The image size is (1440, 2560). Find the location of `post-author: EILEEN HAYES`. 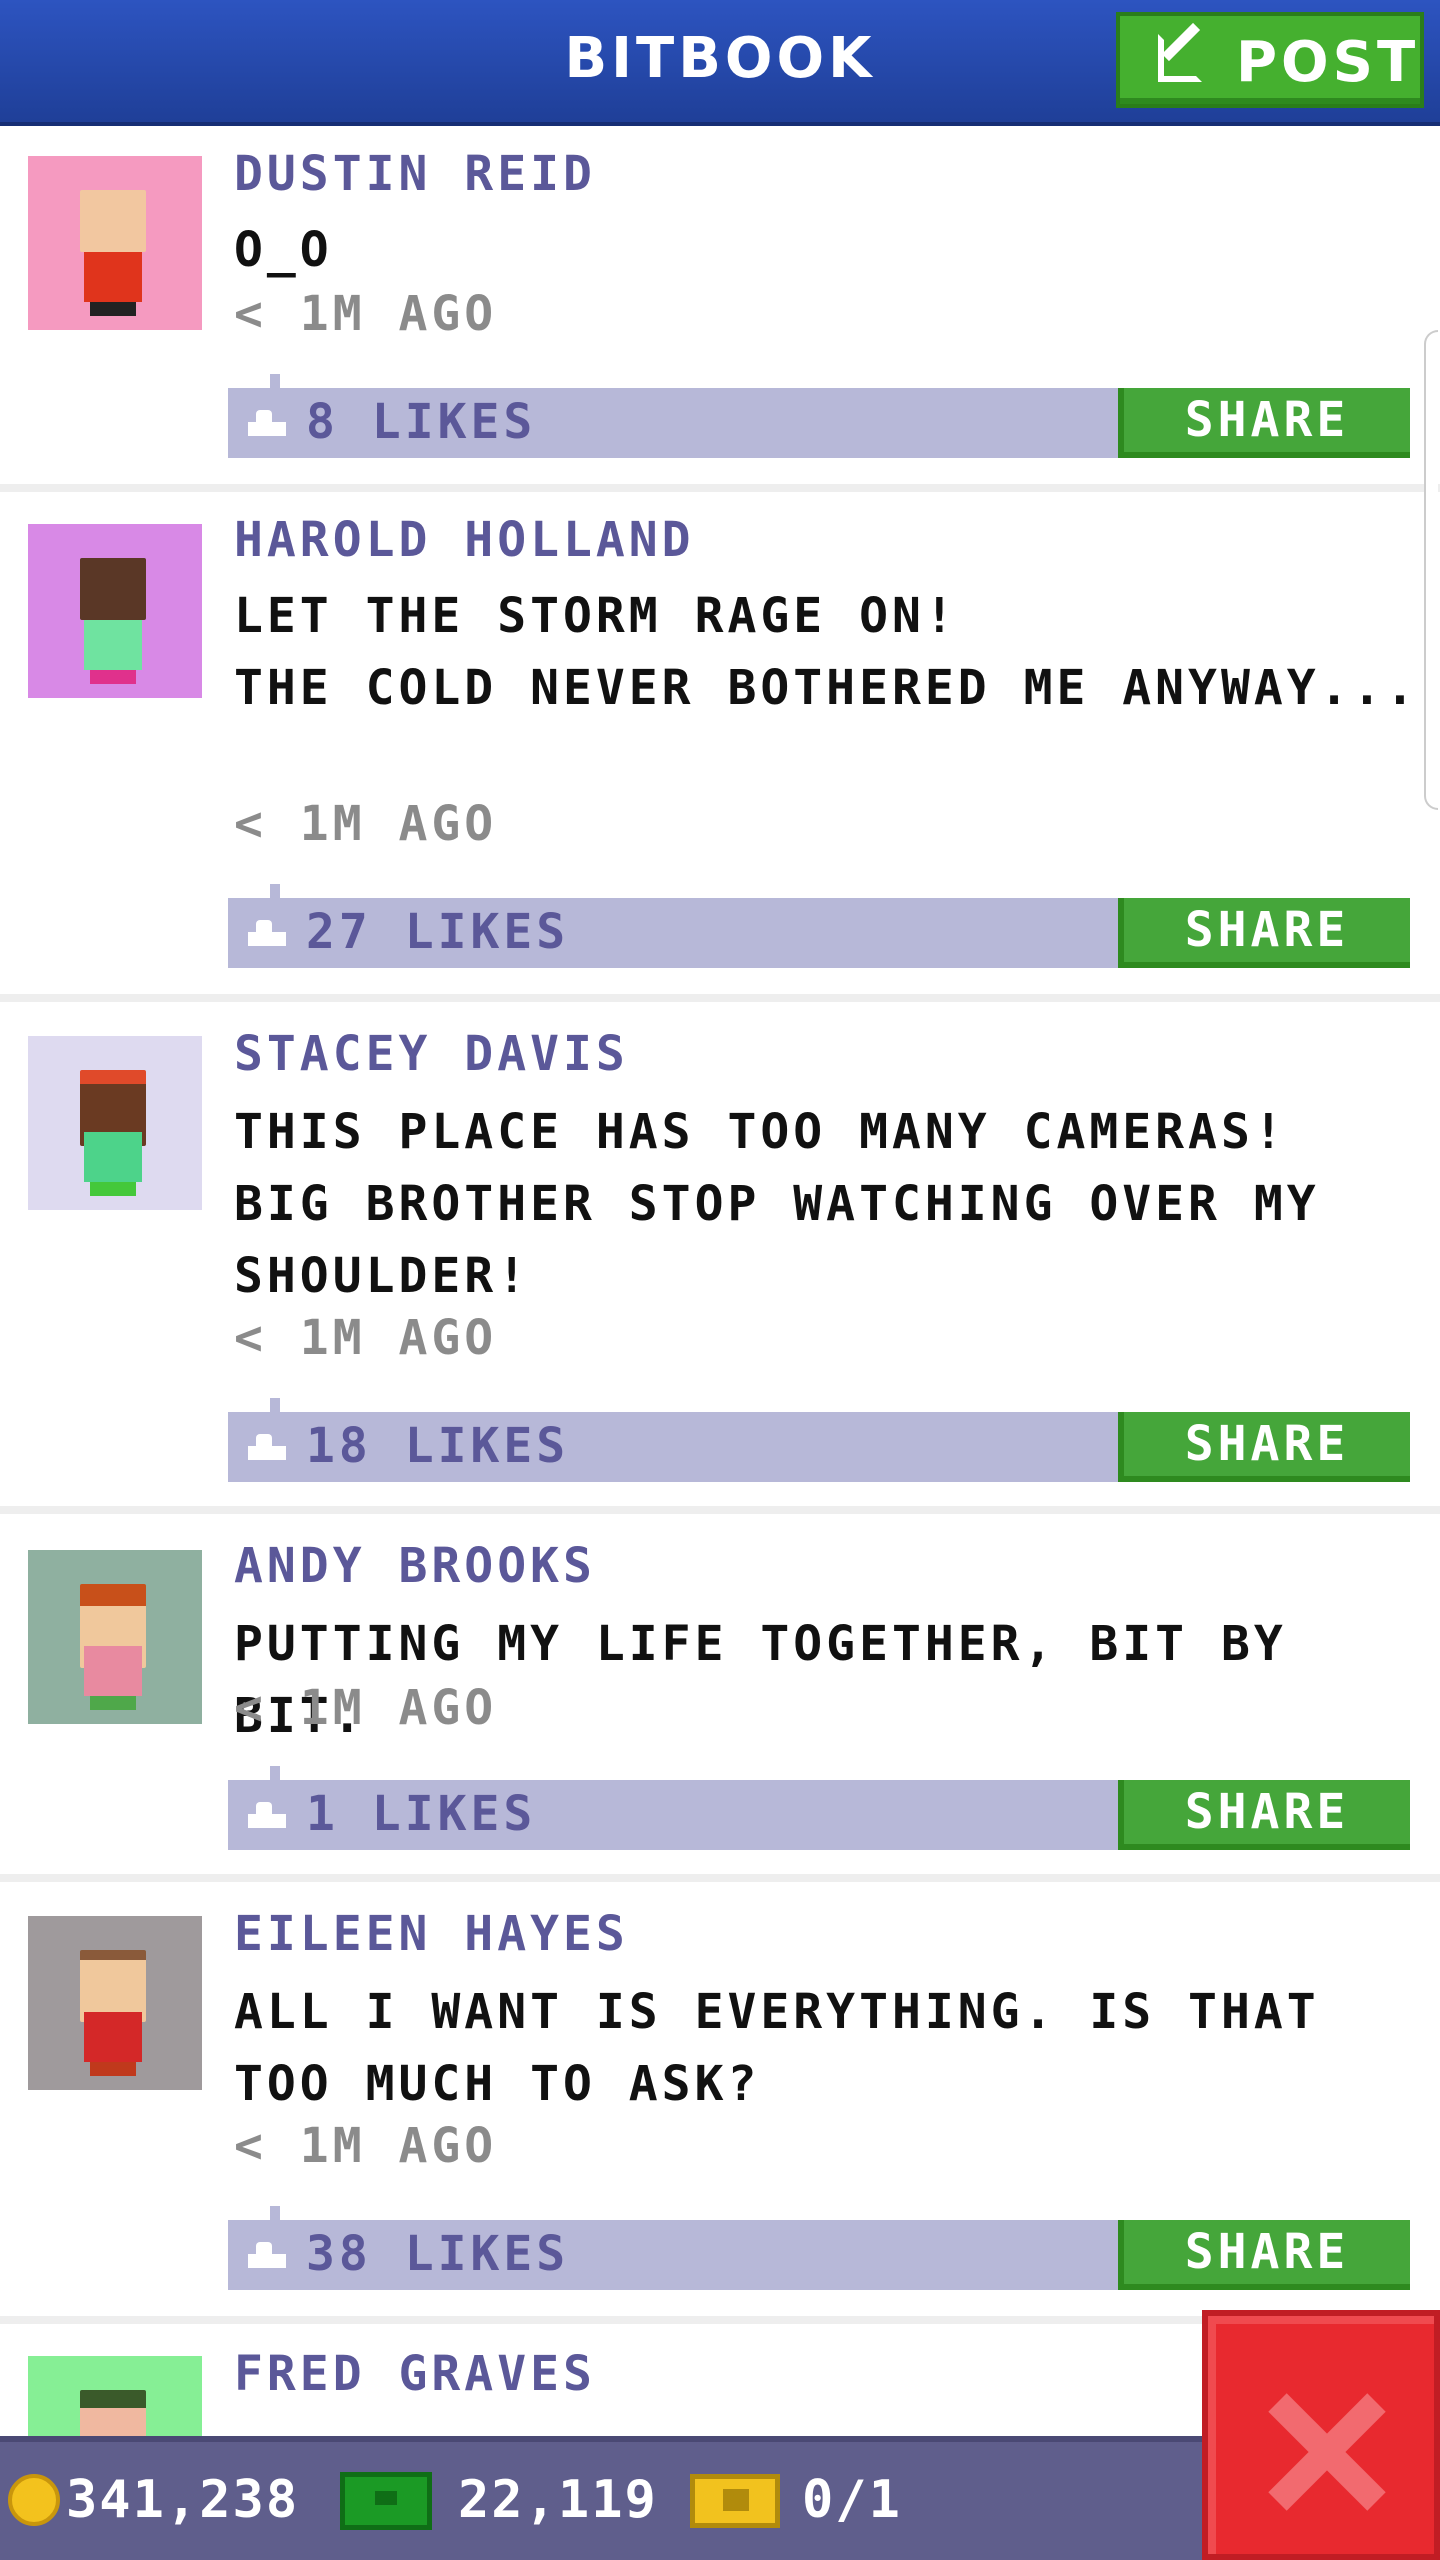

post-author: EILEEN HAYES is located at coordinates (431, 1934).